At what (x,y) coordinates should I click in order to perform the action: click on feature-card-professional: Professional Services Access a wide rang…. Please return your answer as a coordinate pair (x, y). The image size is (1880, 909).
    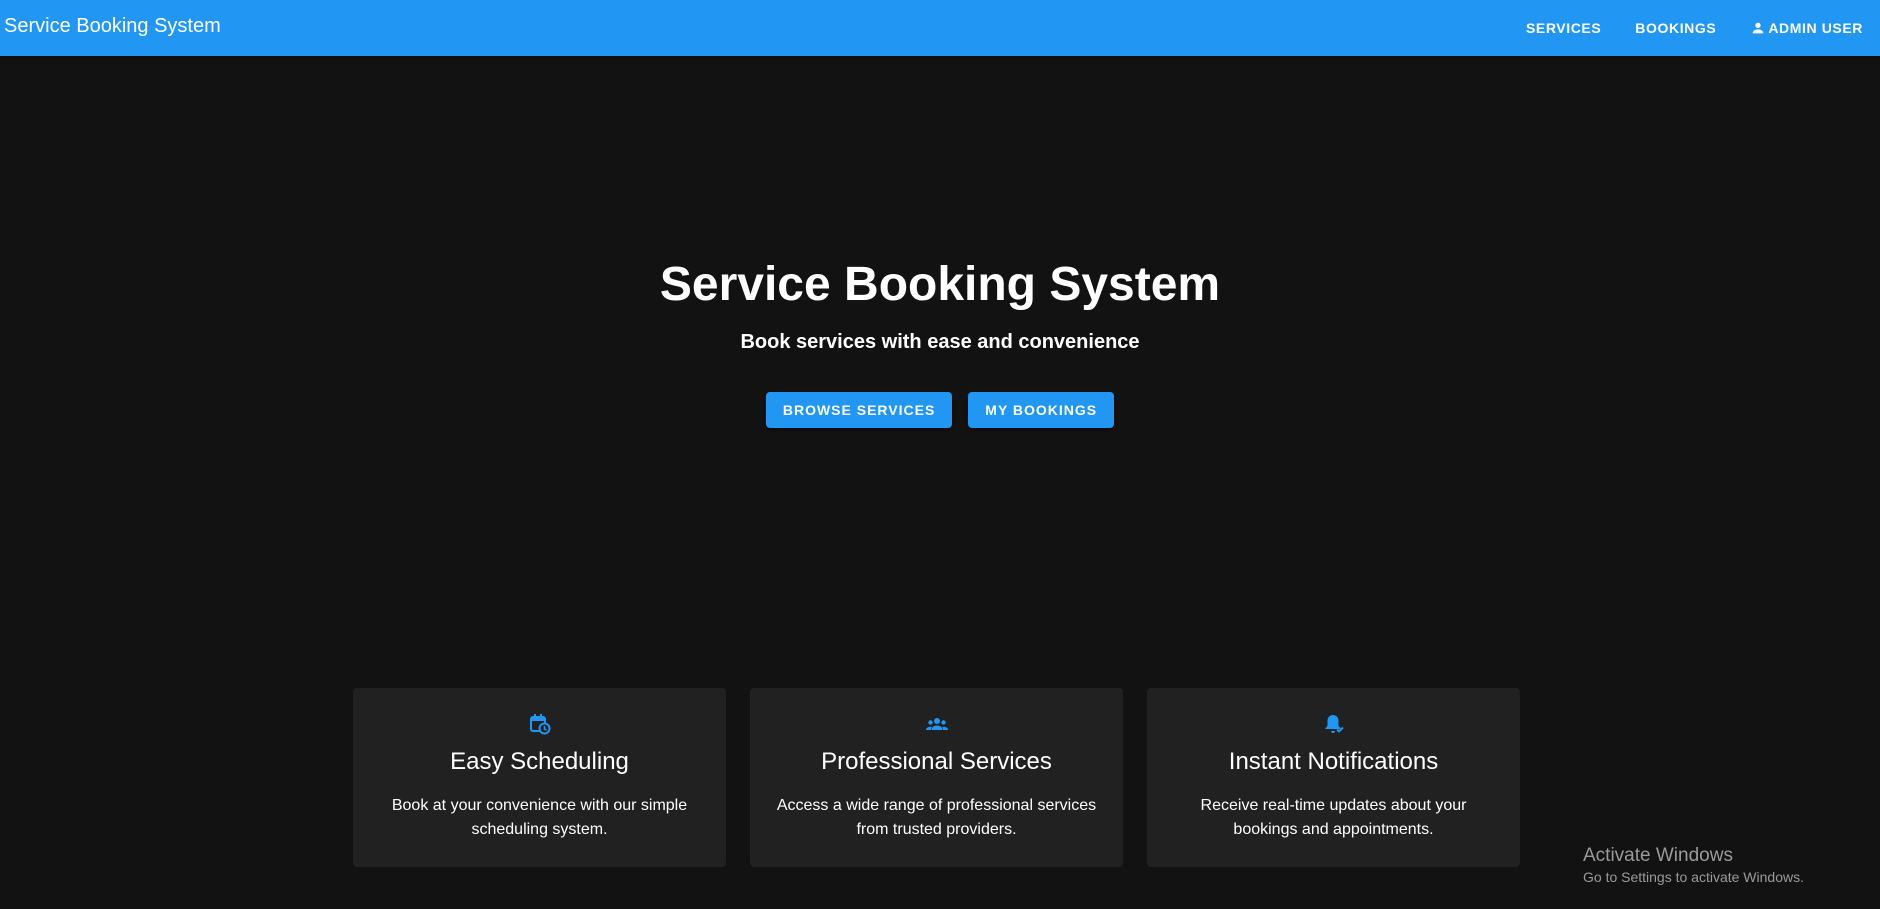
    Looking at the image, I should click on (936, 777).